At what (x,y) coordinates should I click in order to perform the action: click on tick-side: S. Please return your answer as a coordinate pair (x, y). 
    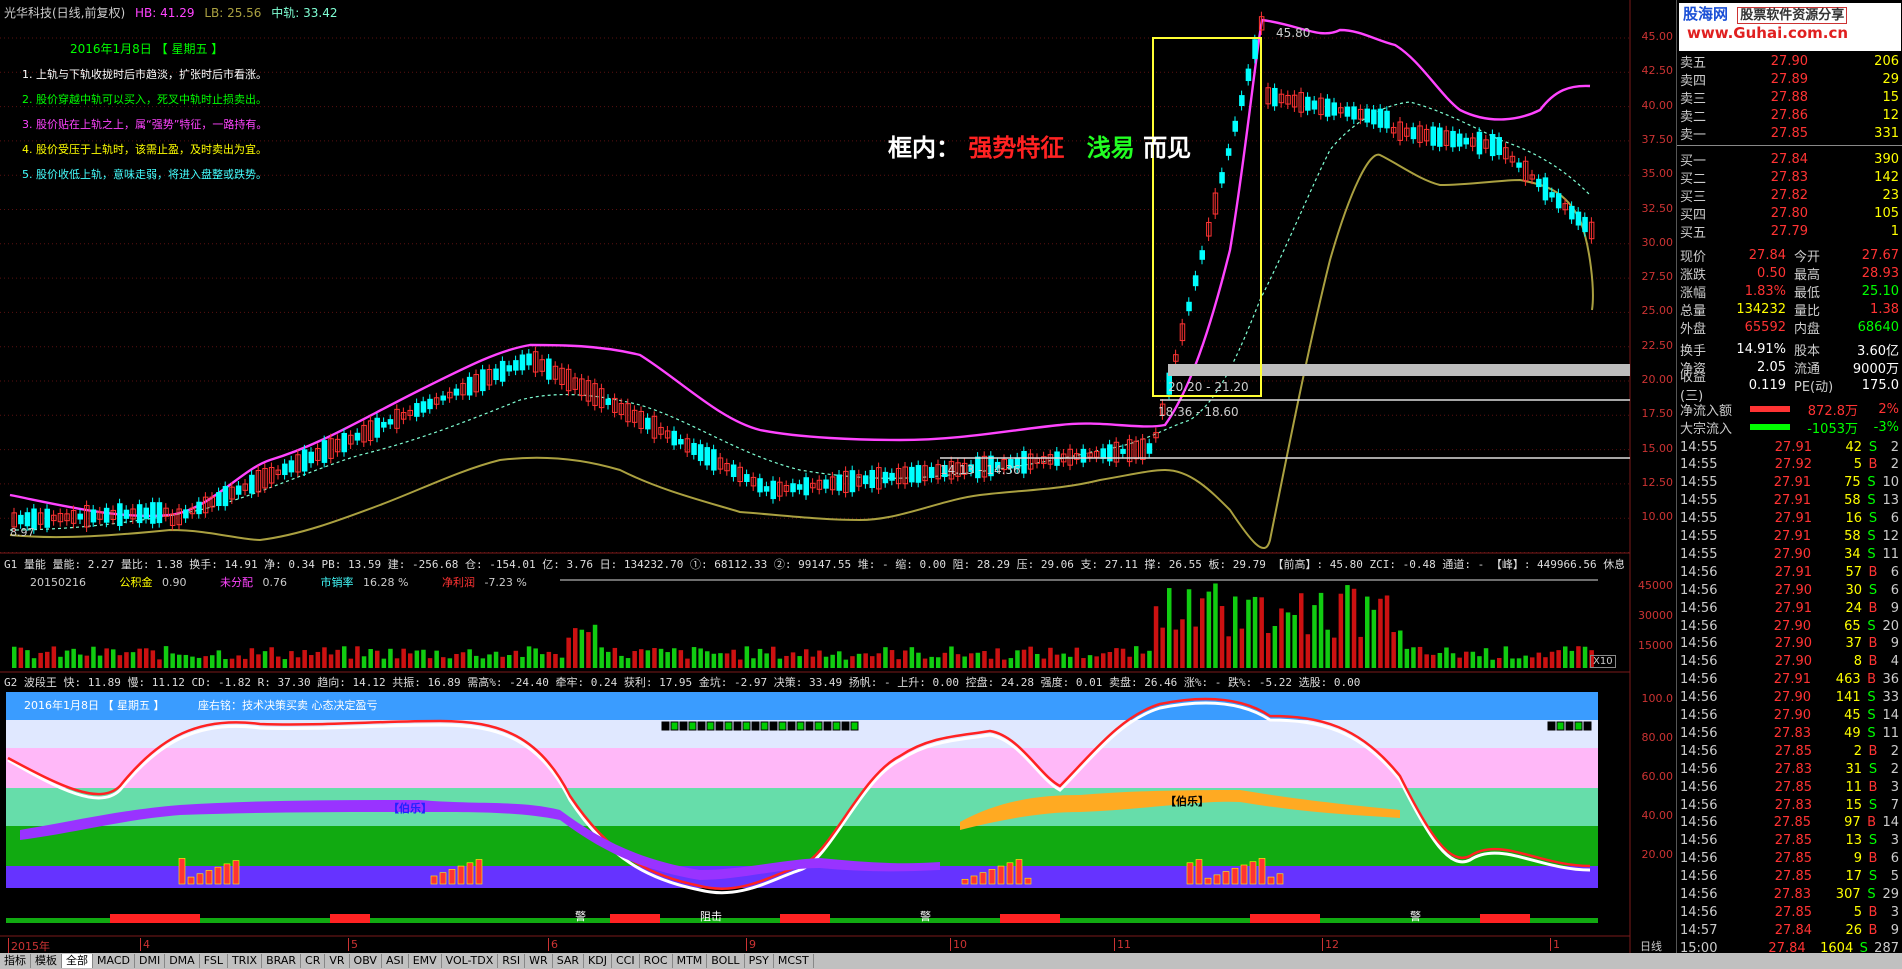
    Looking at the image, I should click on (1873, 769).